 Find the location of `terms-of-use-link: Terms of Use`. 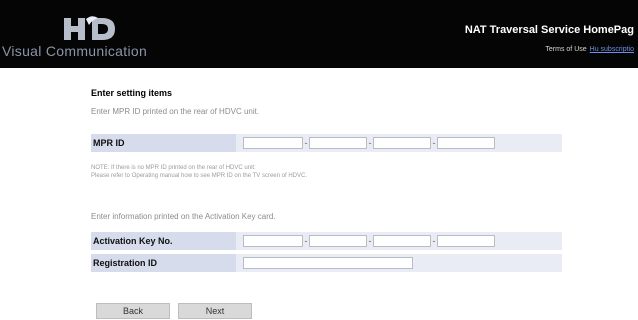

terms-of-use-link: Terms of Use is located at coordinates (565, 49).